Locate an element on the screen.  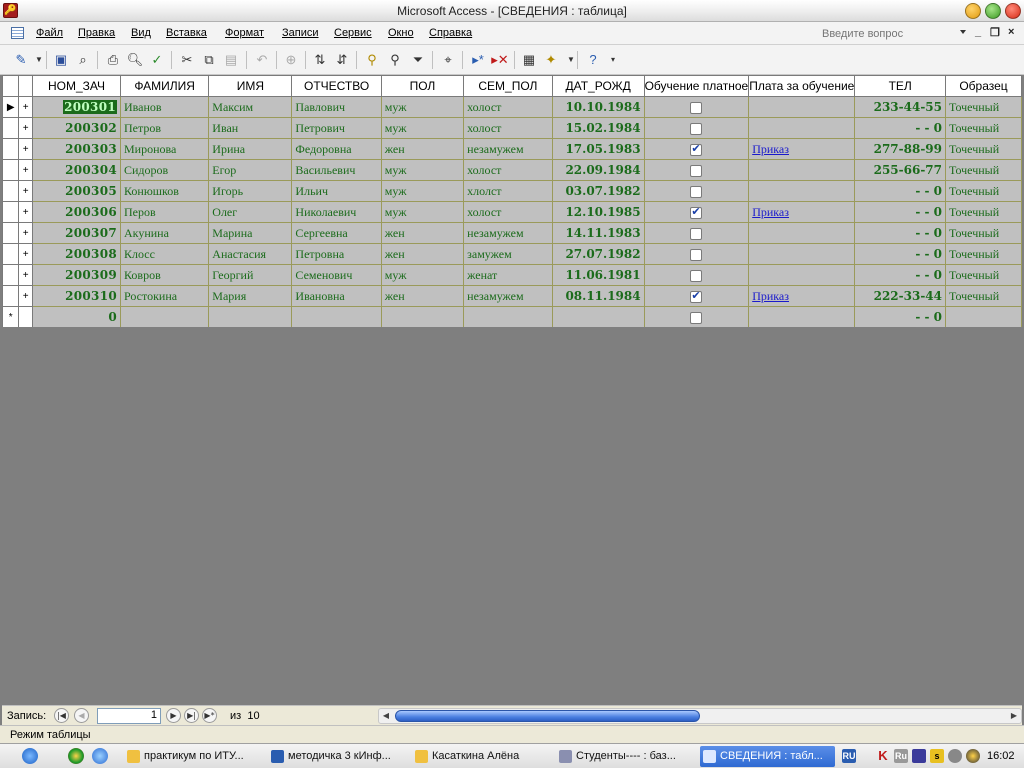
column-header-pol: ПОЛ is located at coordinates (422, 86).